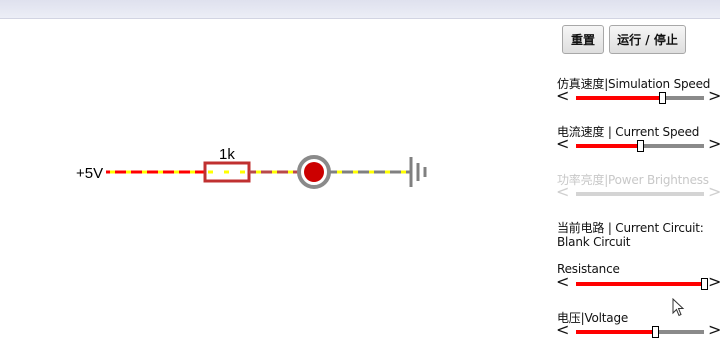  I want to click on voltage-slider: < >, so click(638, 330).